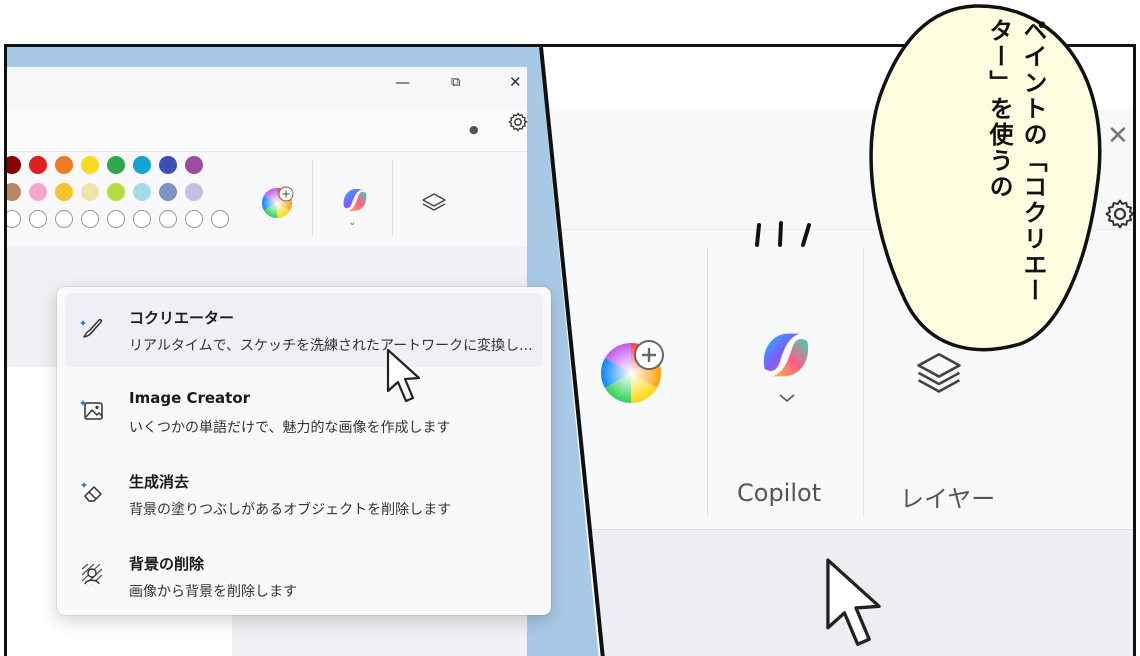  What do you see at coordinates (1016, 161) in the screenshot?
I see `speech-bubble-text: ペイントの「コクリエーター」を使うの` at bounding box center [1016, 161].